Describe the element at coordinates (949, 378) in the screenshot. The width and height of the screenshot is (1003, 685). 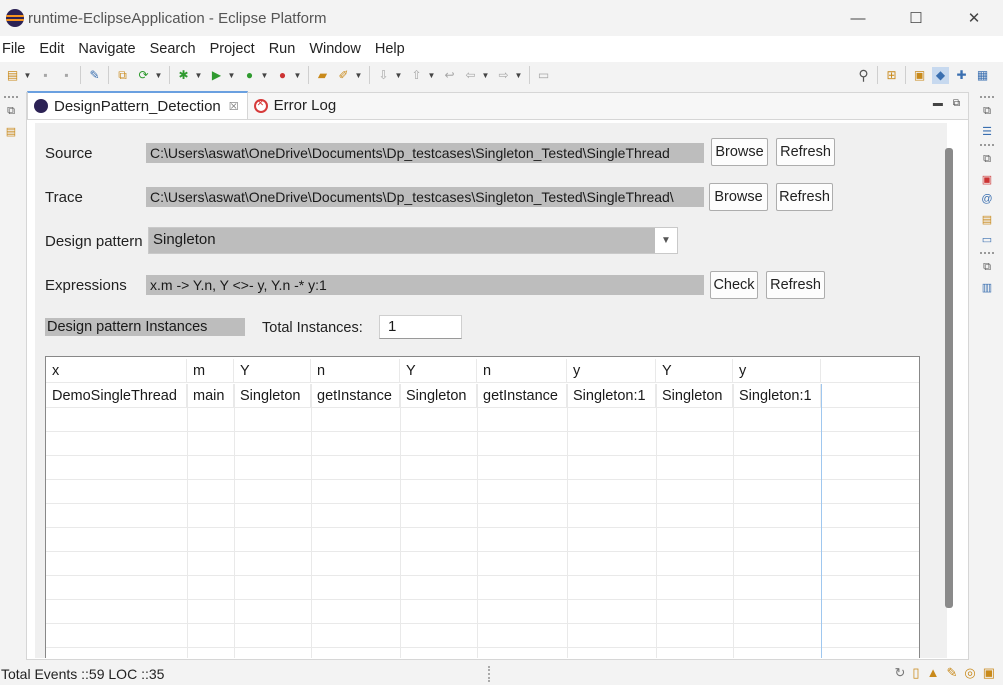
I see `vertical-scrollbar` at that location.